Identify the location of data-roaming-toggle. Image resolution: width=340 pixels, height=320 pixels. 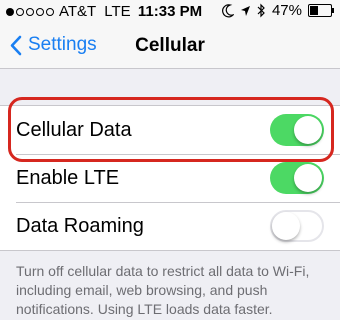
(297, 226).